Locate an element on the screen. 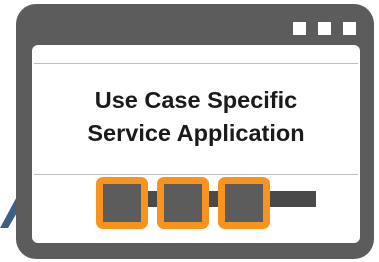 The width and height of the screenshot is (379, 262). title-line-2: Service Application is located at coordinates (196, 133).